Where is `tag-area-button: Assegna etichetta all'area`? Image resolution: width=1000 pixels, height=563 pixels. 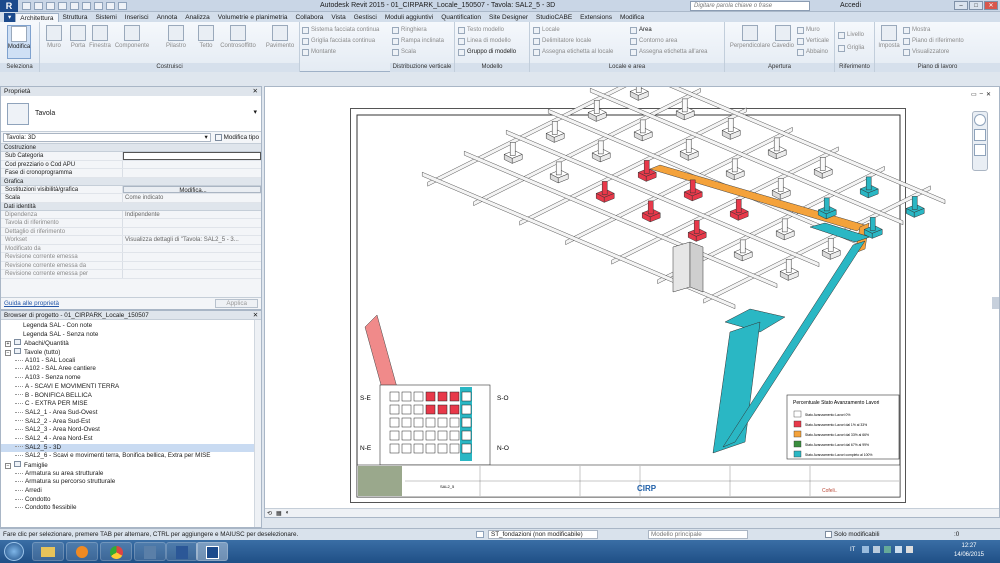
tag-area-button: Assegna etichetta all'area is located at coordinates (669, 52).